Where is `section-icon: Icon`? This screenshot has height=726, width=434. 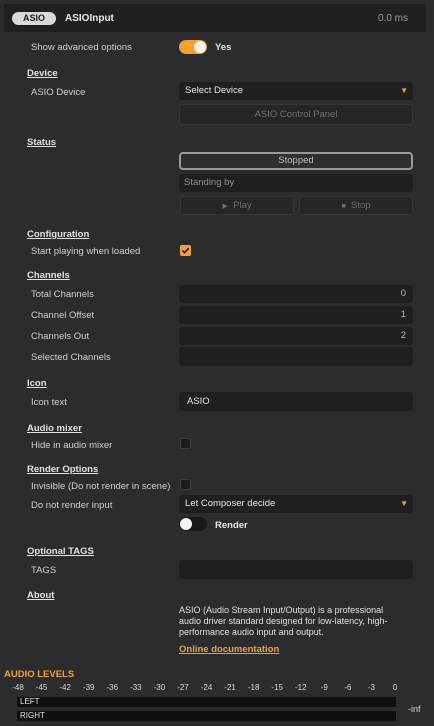
section-icon: Icon is located at coordinates (37, 383).